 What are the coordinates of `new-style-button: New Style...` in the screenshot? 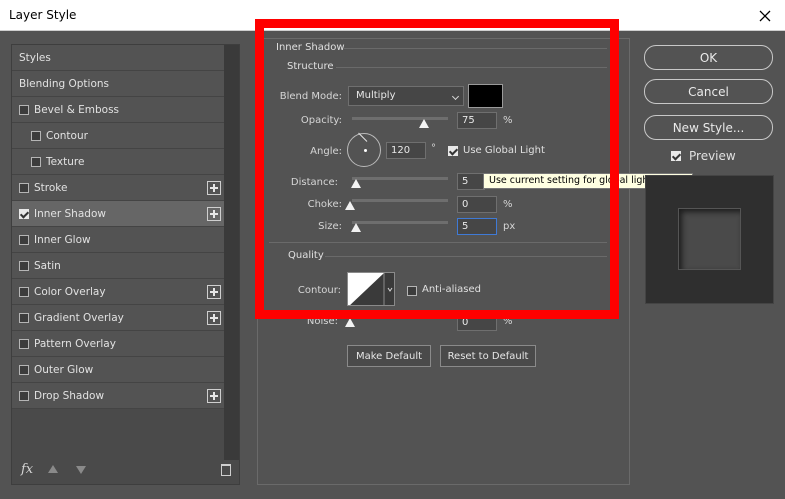 It's located at (708, 127).